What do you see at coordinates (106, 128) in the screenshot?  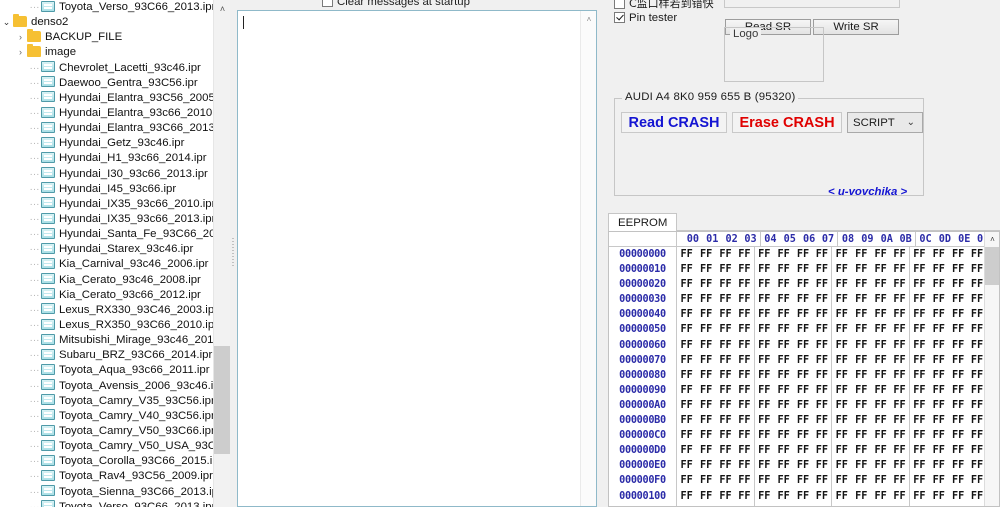 I see `tree-file-item: ··· Hyundai_Elantra_93C66_2013.ipr` at bounding box center [106, 128].